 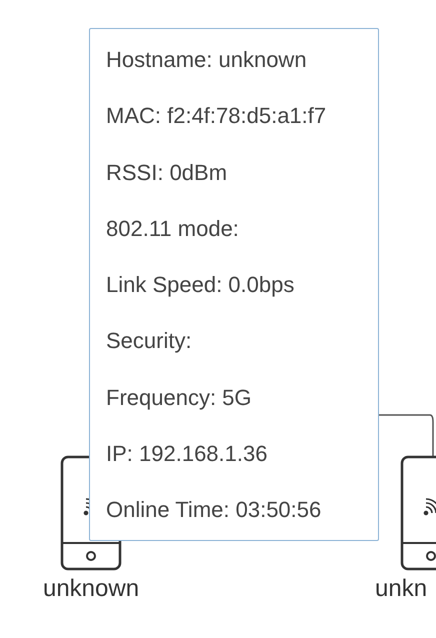 What do you see at coordinates (207, 60) in the screenshot?
I see `tooltip-line: Hostname: unknown` at bounding box center [207, 60].